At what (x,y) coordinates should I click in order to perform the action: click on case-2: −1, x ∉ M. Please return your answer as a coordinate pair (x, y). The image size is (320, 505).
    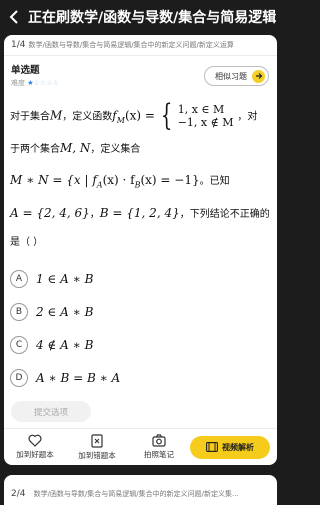
    Looking at the image, I should click on (205, 122).